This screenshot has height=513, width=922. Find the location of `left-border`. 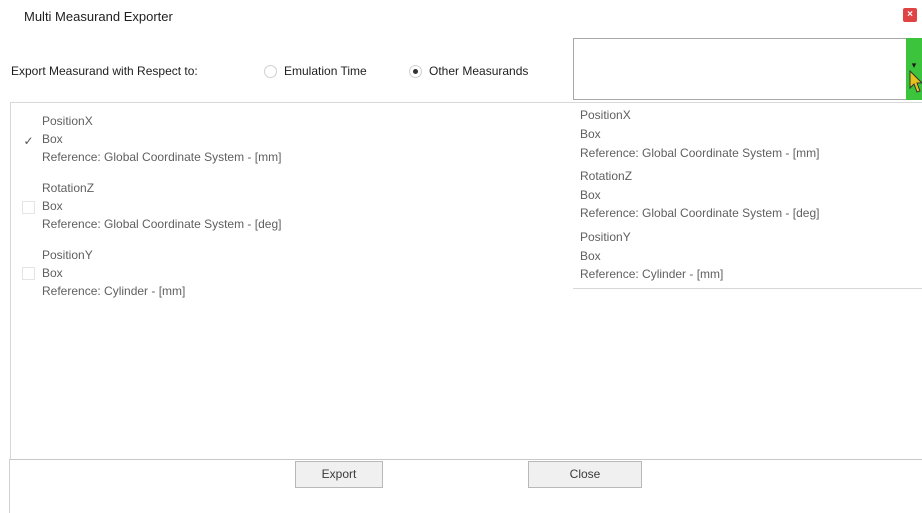

left-border is located at coordinates (9, 486).